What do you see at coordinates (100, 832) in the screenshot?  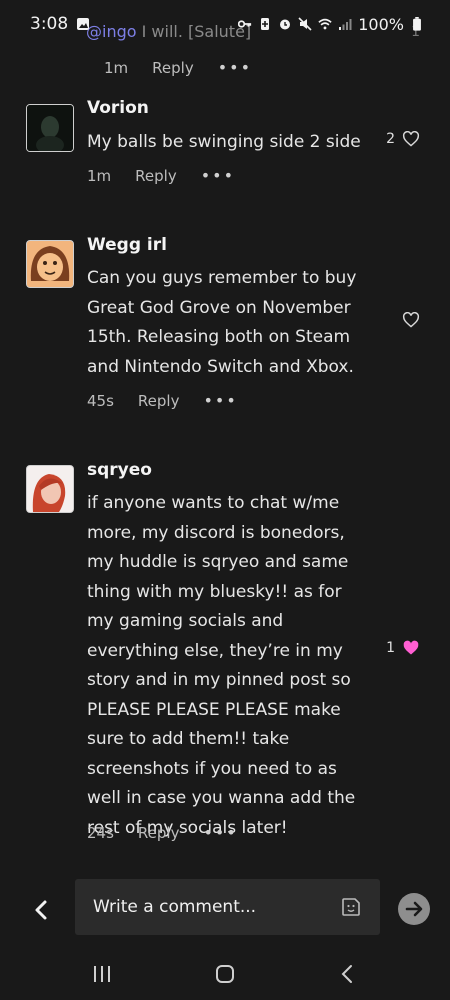 I see `comment-time: 24s` at bounding box center [100, 832].